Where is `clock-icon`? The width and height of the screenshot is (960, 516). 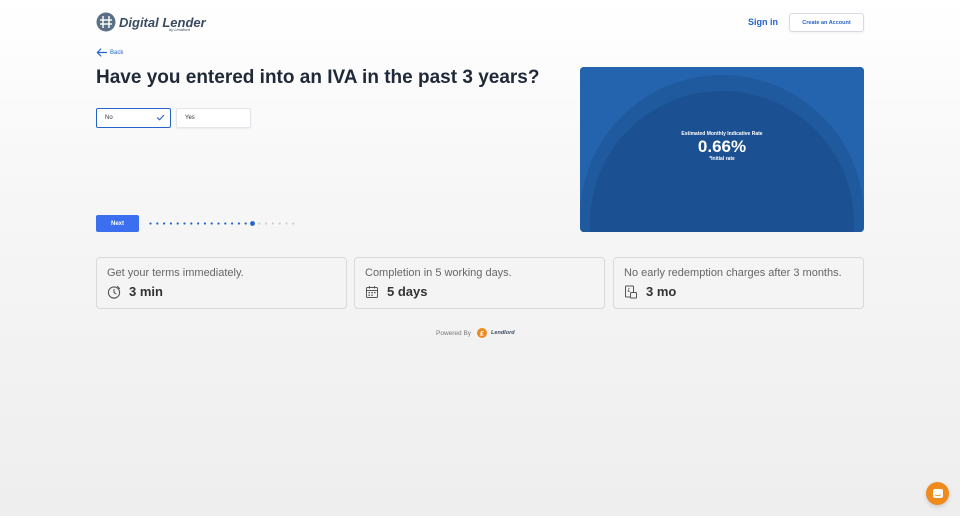 clock-icon is located at coordinates (114, 292).